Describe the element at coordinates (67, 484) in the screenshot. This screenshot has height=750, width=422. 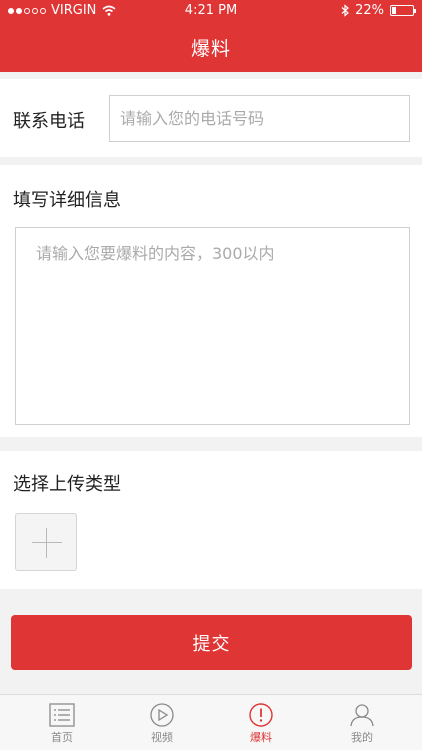
I see `upload-type-label: 选择上传类型` at that location.